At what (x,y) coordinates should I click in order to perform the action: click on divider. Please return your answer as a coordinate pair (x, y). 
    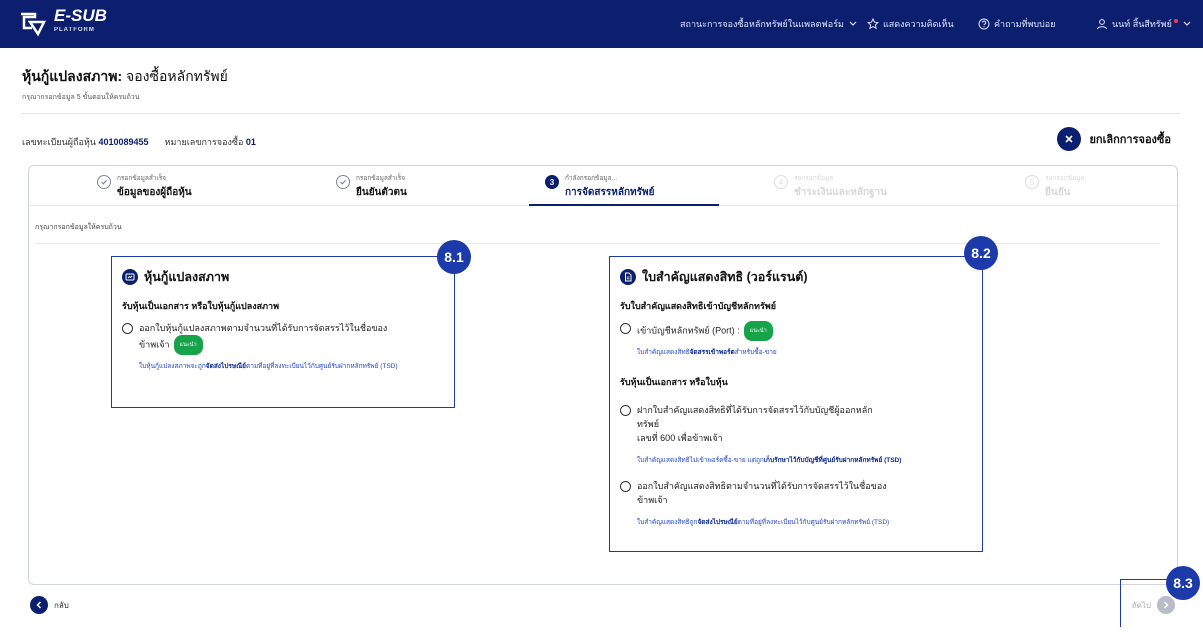
    Looking at the image, I should click on (601, 113).